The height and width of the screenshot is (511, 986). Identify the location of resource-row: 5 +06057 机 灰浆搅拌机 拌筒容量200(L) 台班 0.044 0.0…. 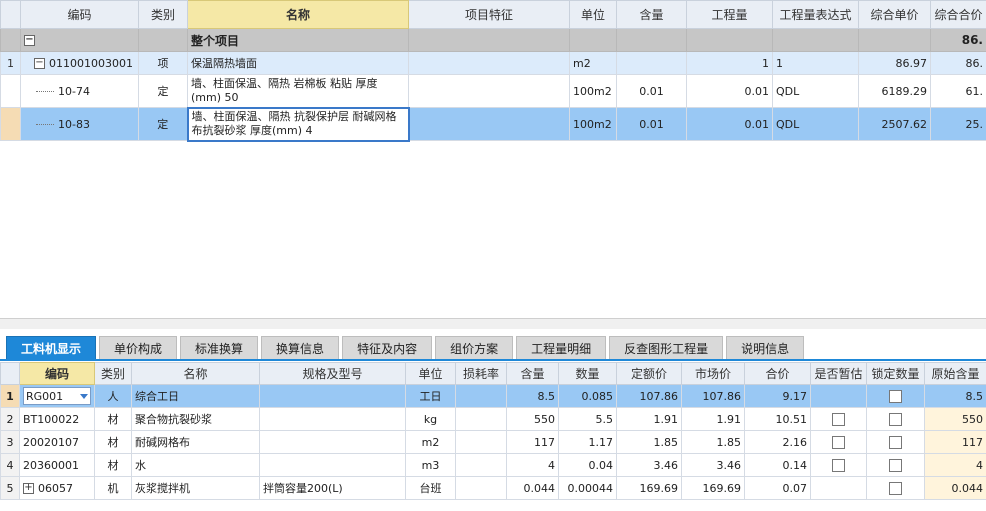
(493, 488).